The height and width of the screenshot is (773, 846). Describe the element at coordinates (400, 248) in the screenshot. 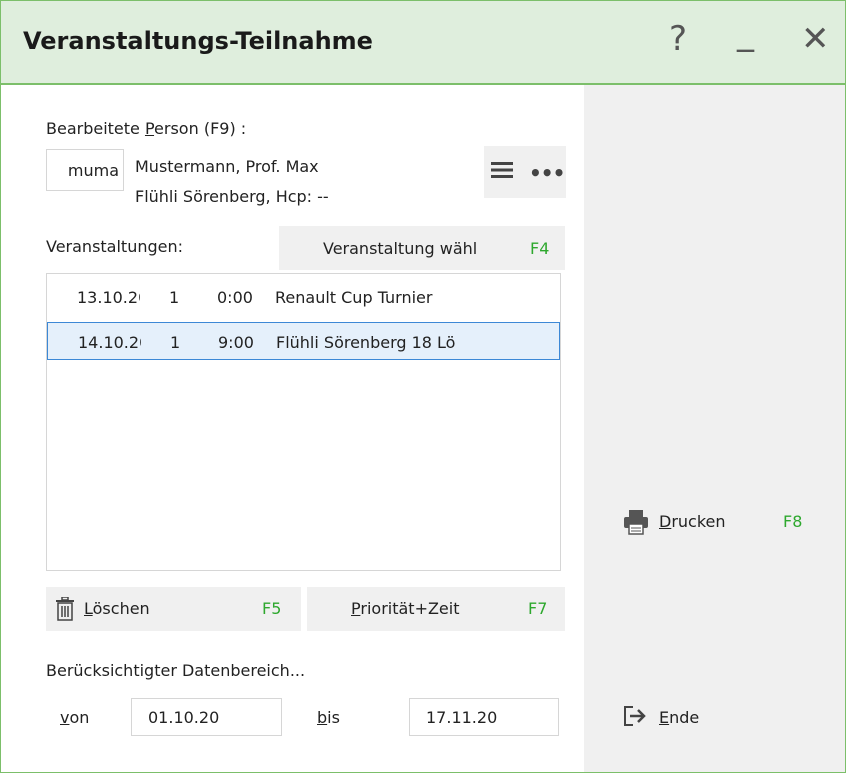

I see `choose-event-label: Veranstaltung wähl` at that location.